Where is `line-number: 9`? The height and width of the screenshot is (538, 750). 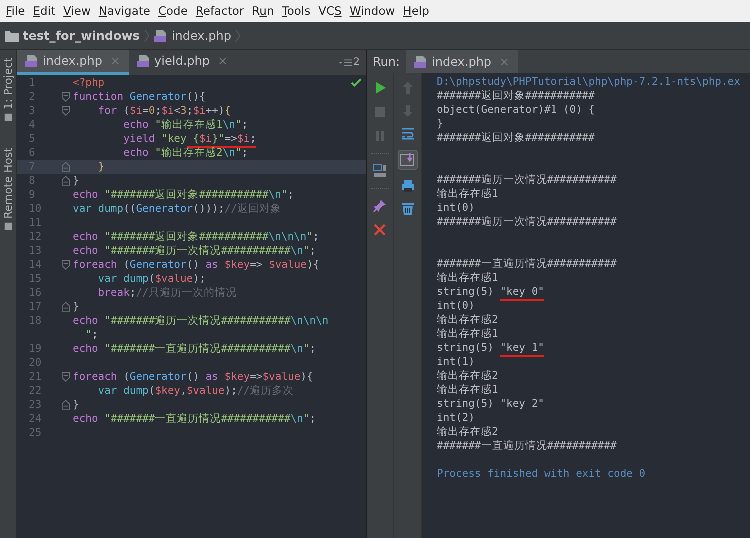 line-number: 9 is located at coordinates (32, 195).